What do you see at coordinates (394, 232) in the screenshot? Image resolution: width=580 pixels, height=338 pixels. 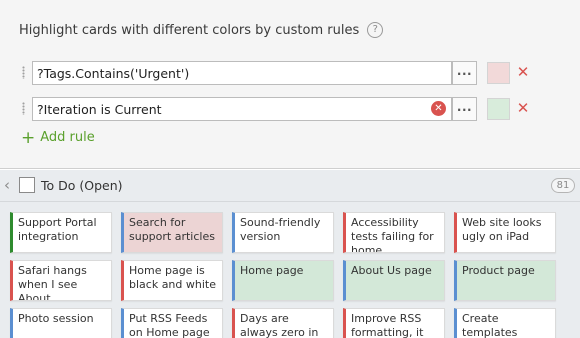 I see `task-card: Accessibility tests failing for home` at bounding box center [394, 232].